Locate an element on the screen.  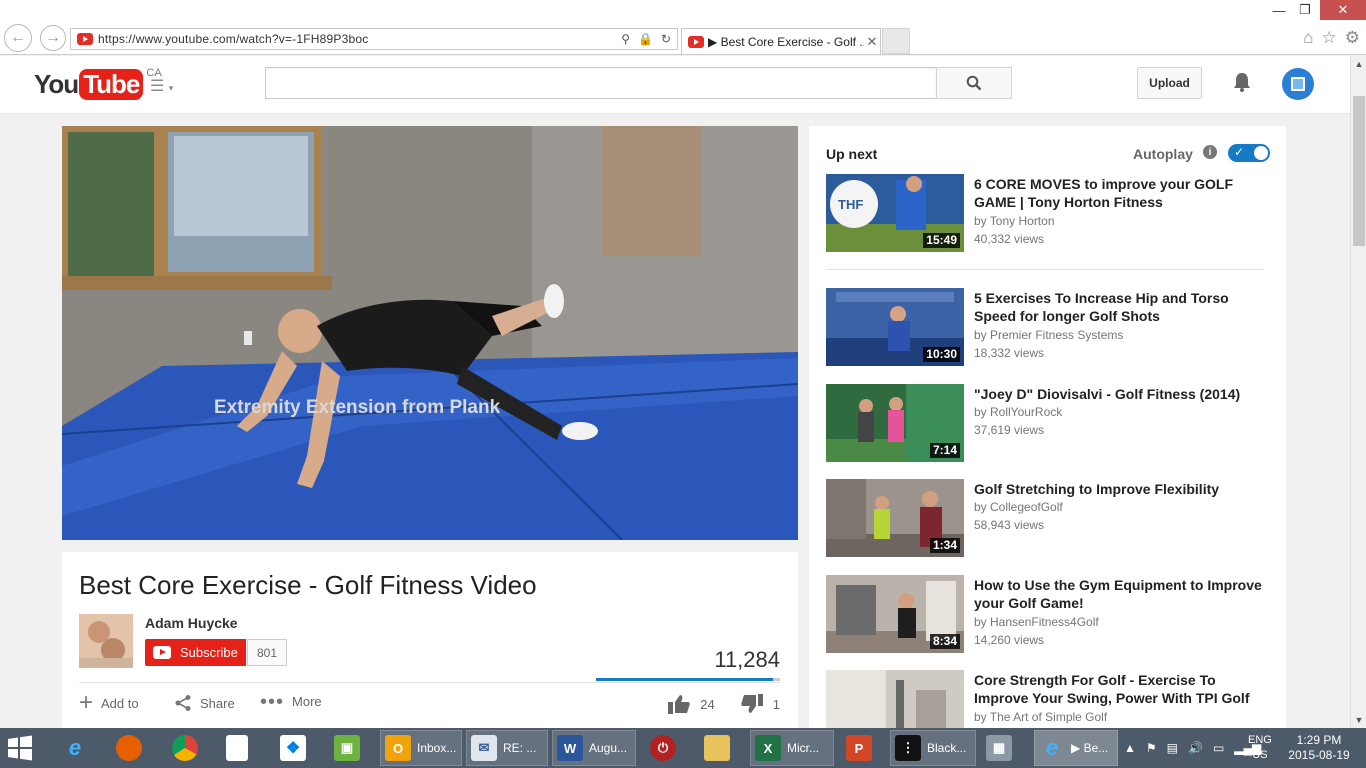
notifications-bell-icon is located at coordinates (1242, 82).